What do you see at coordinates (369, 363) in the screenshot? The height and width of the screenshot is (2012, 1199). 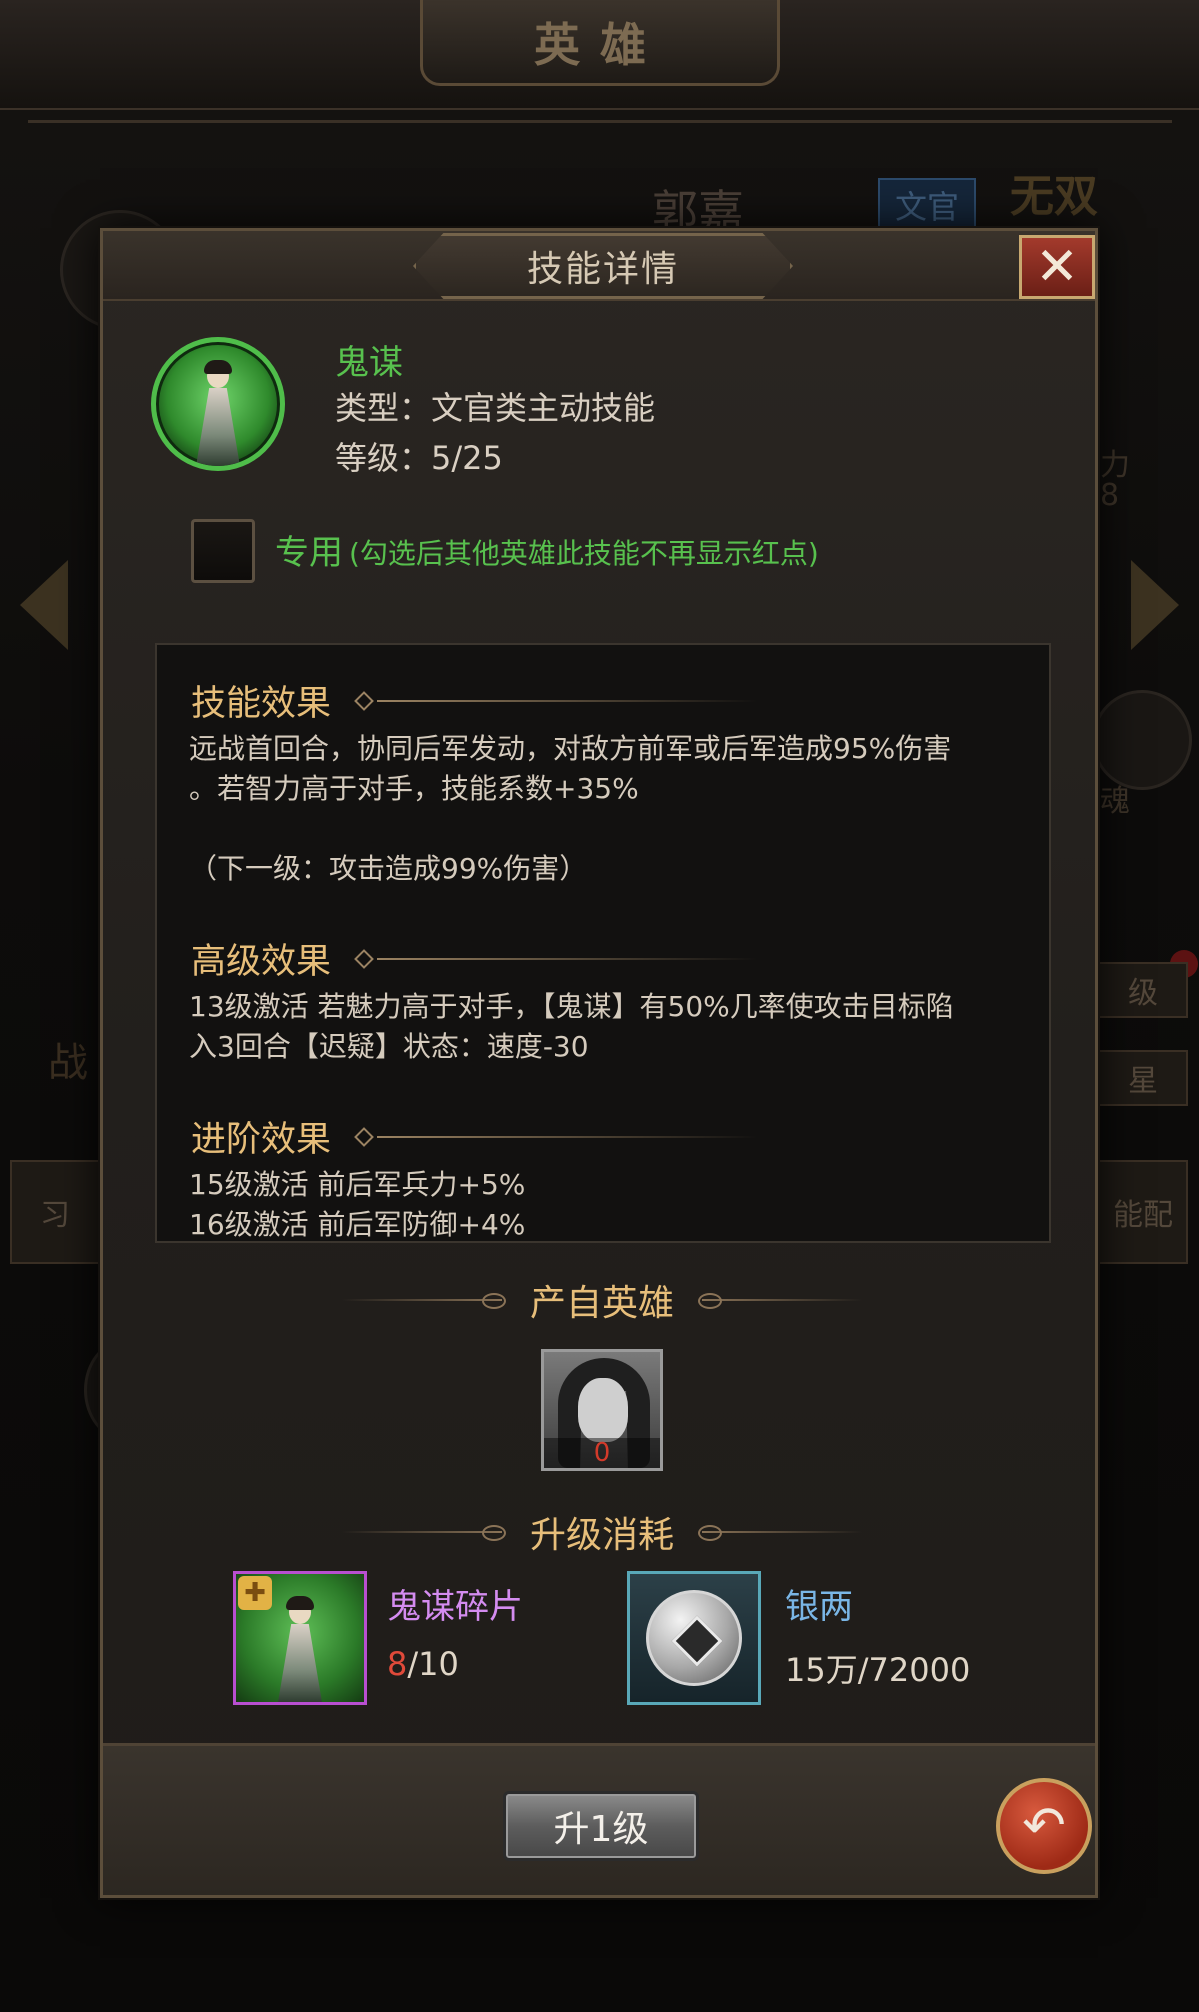 I see `skill-name: 鬼谋` at bounding box center [369, 363].